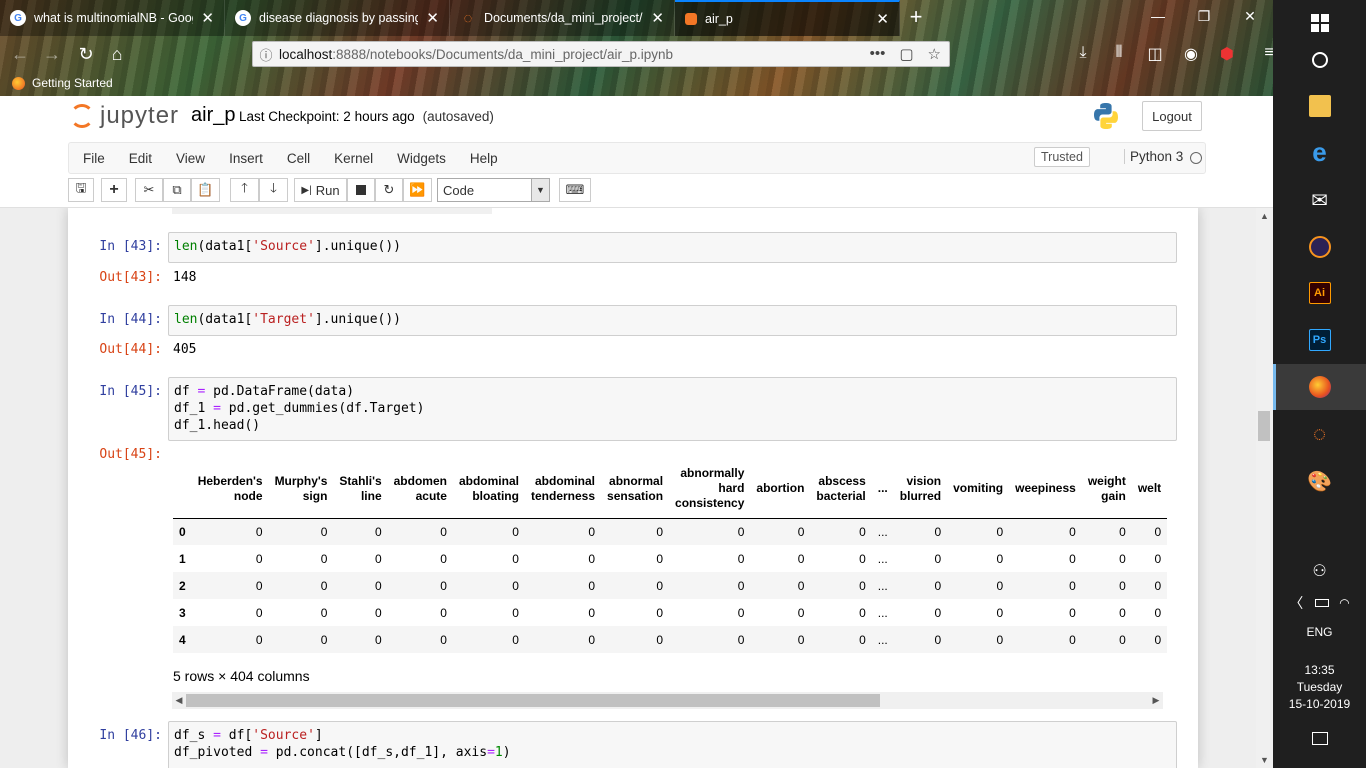 The width and height of the screenshot is (1366, 768). Describe the element at coordinates (1083, 54) in the screenshot. I see `download-icon: ⤓` at that location.